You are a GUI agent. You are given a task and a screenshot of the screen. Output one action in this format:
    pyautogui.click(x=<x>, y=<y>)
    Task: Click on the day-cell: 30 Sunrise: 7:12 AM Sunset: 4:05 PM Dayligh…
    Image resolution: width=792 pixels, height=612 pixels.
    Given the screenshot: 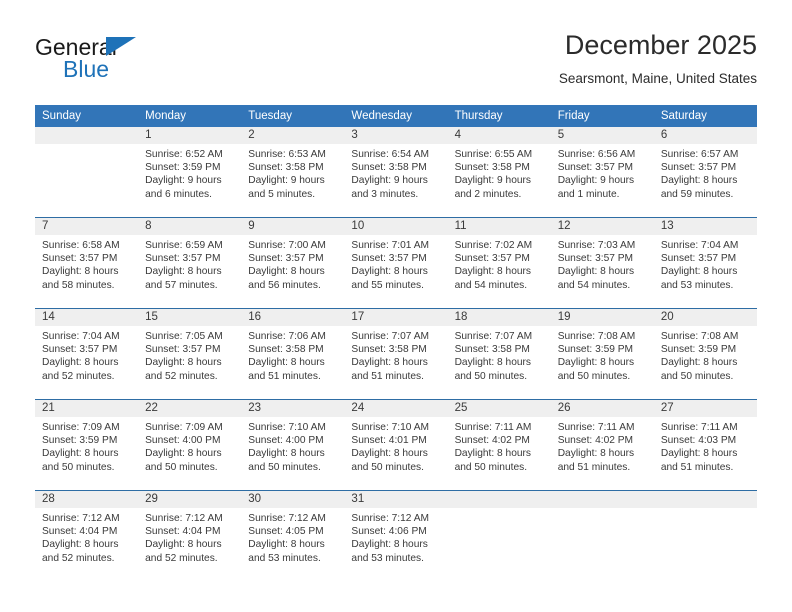 What is the action you would take?
    pyautogui.click(x=293, y=536)
    